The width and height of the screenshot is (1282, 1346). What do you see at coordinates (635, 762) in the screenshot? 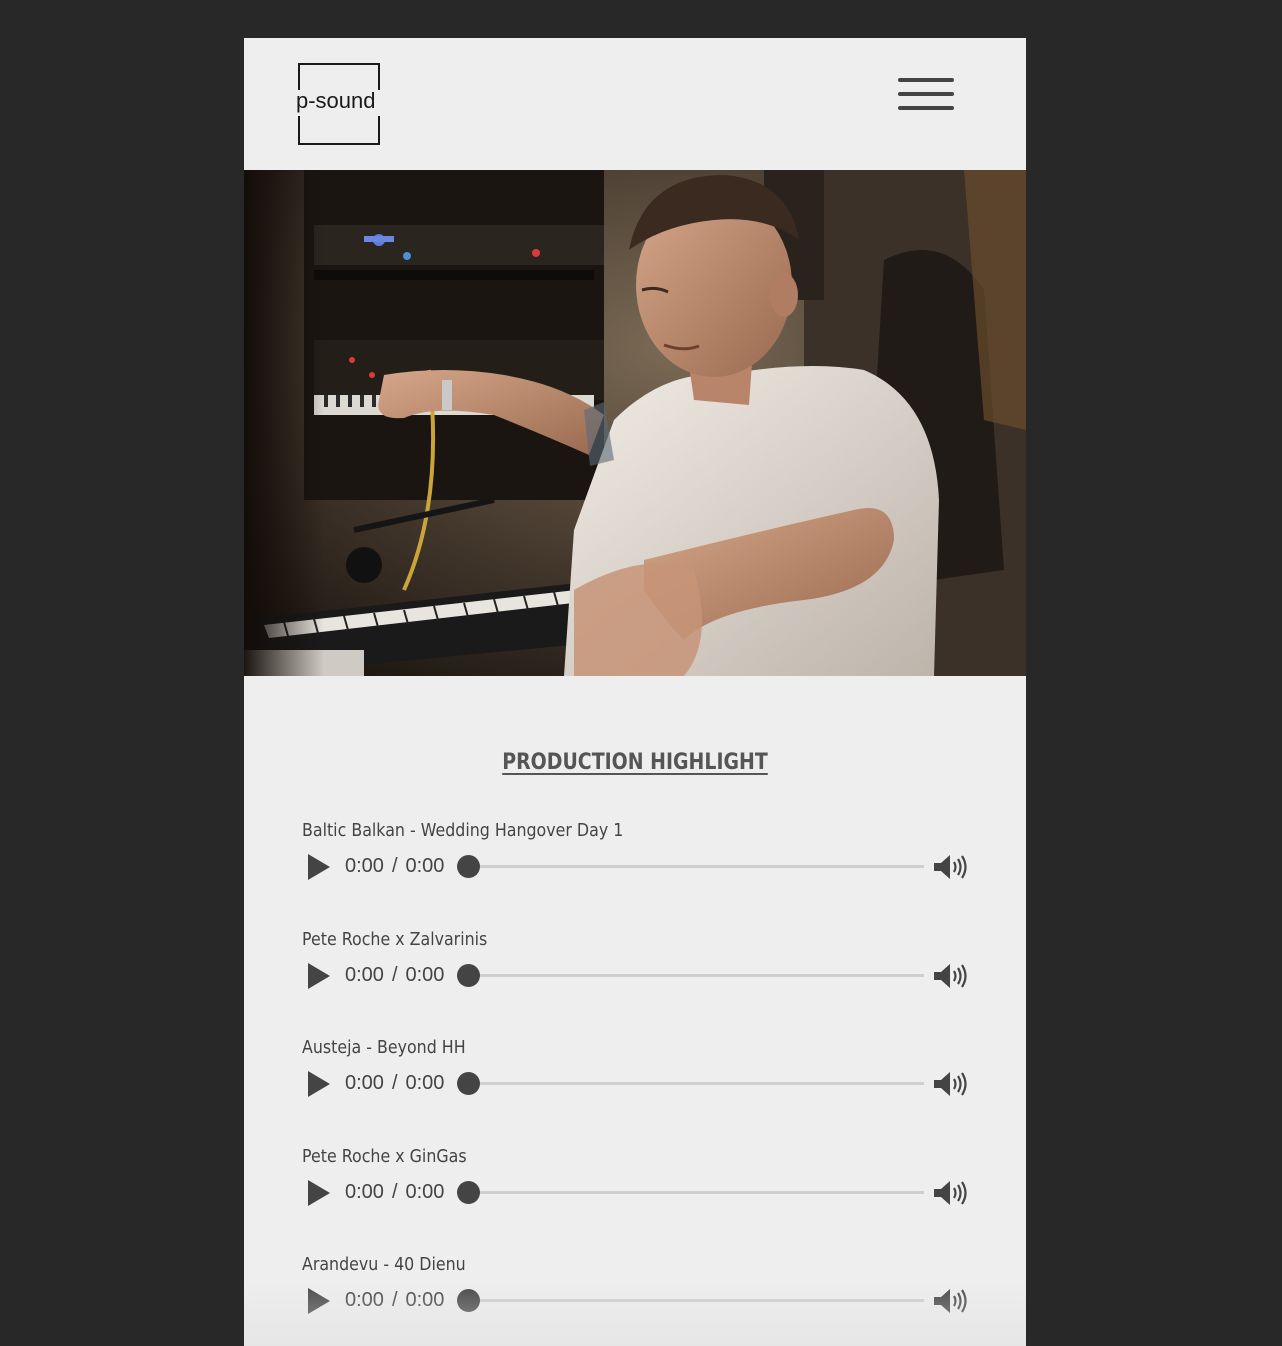
I see `section-title: PRODUCTION HIGHLIGHT` at bounding box center [635, 762].